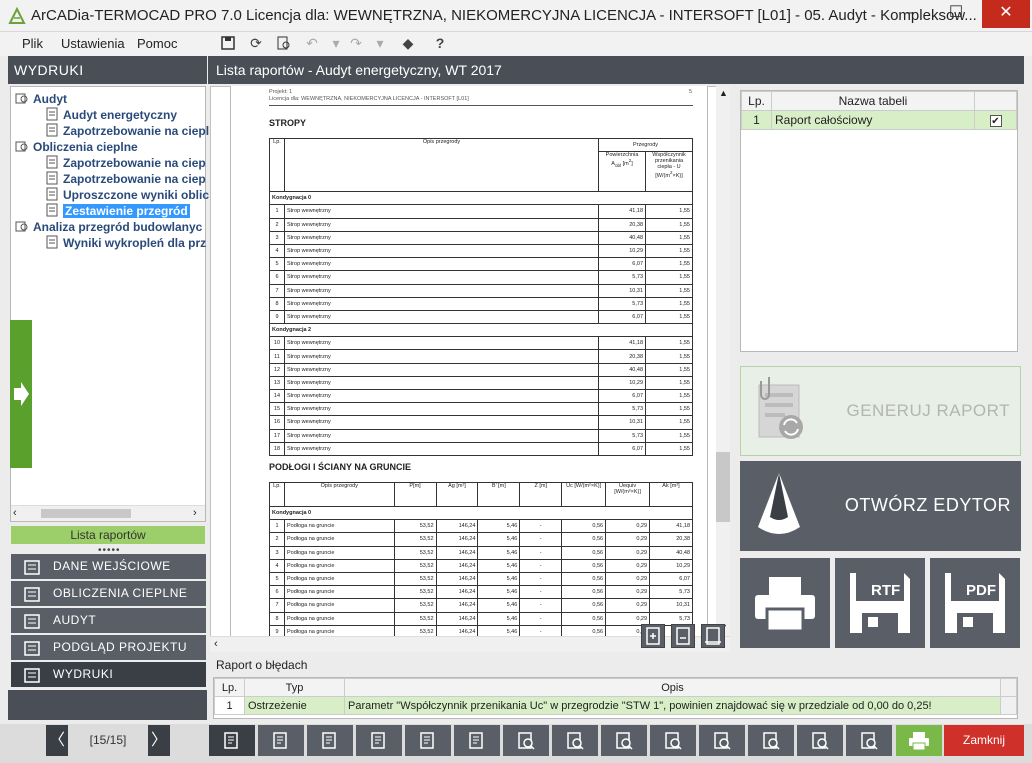 This screenshot has height=763, width=1032. What do you see at coordinates (32, 675) in the screenshot?
I see `printer-icon` at bounding box center [32, 675].